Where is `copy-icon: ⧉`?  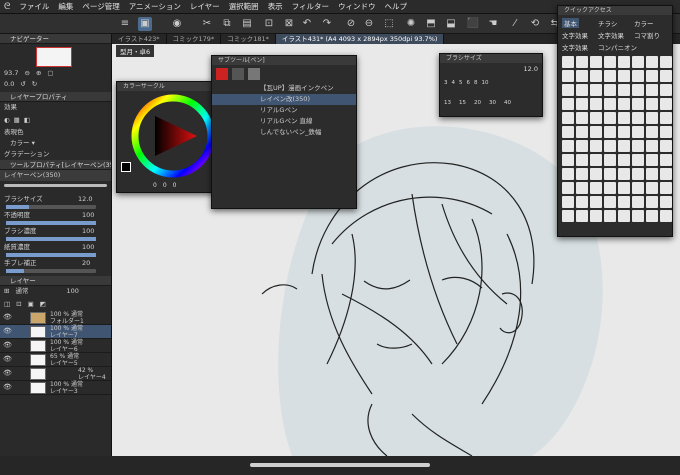 copy-icon: ⧉ is located at coordinates (227, 24).